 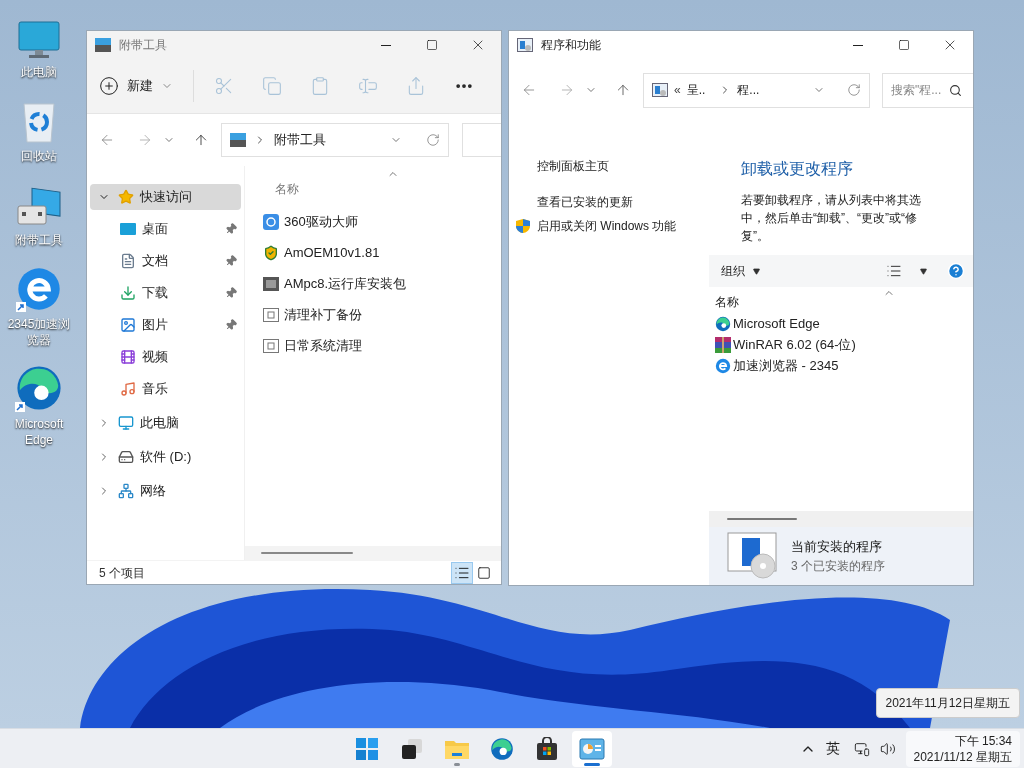 I want to click on sidebar-item: 快速访问, so click(x=165, y=197).